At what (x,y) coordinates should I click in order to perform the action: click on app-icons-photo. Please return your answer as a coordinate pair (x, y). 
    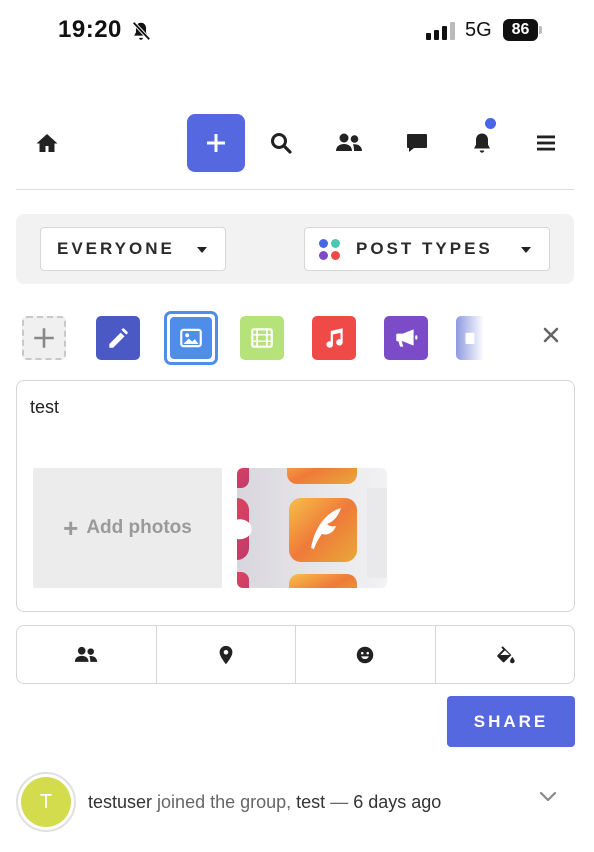
    Looking at the image, I should click on (312, 528).